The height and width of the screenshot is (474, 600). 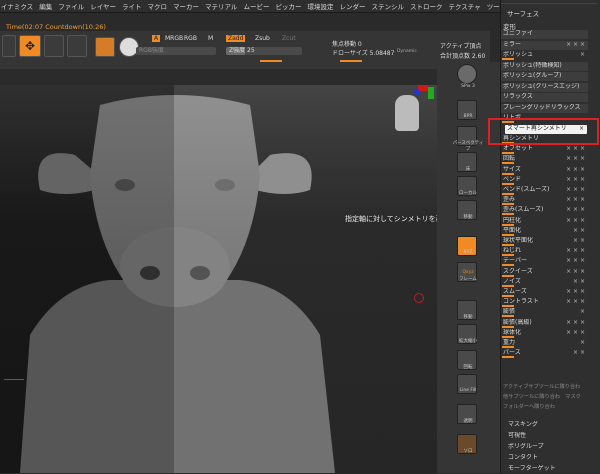 What do you see at coordinates (186, 6) in the screenshot?
I see `menu-item: マーカー` at bounding box center [186, 6].